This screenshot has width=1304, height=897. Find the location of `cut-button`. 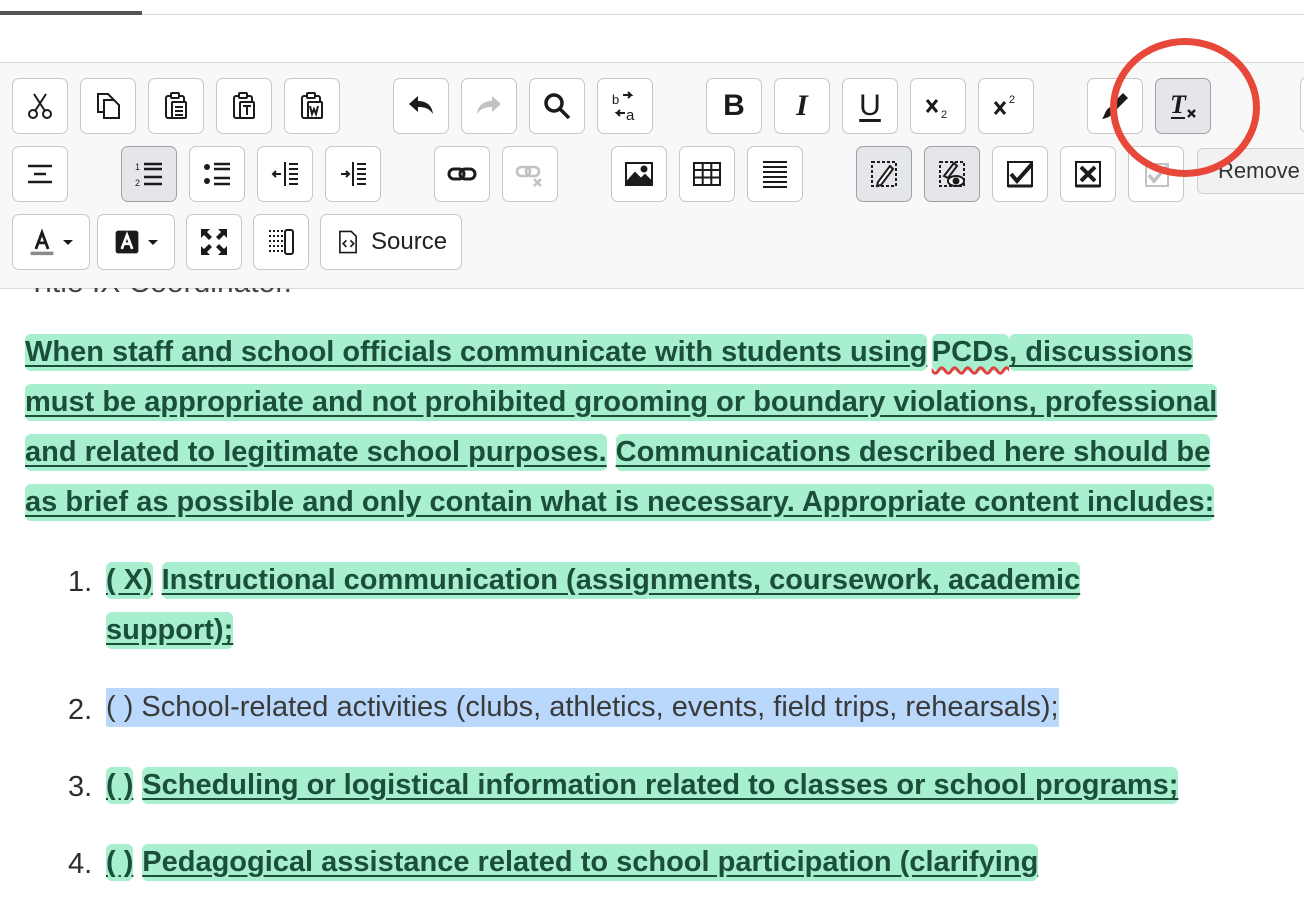

cut-button is located at coordinates (40, 106).